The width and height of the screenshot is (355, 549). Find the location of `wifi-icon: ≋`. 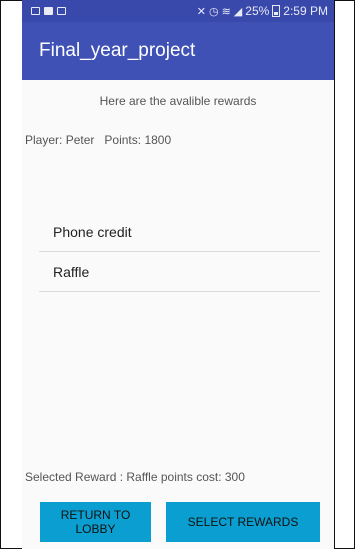

wifi-icon: ≋ is located at coordinates (226, 11).